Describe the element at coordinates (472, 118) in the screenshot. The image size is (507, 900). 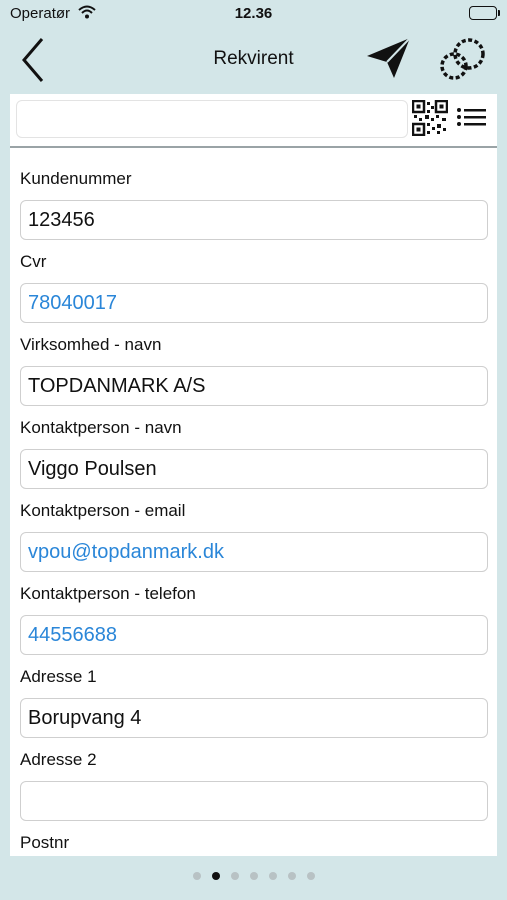
I see `list-icon` at that location.